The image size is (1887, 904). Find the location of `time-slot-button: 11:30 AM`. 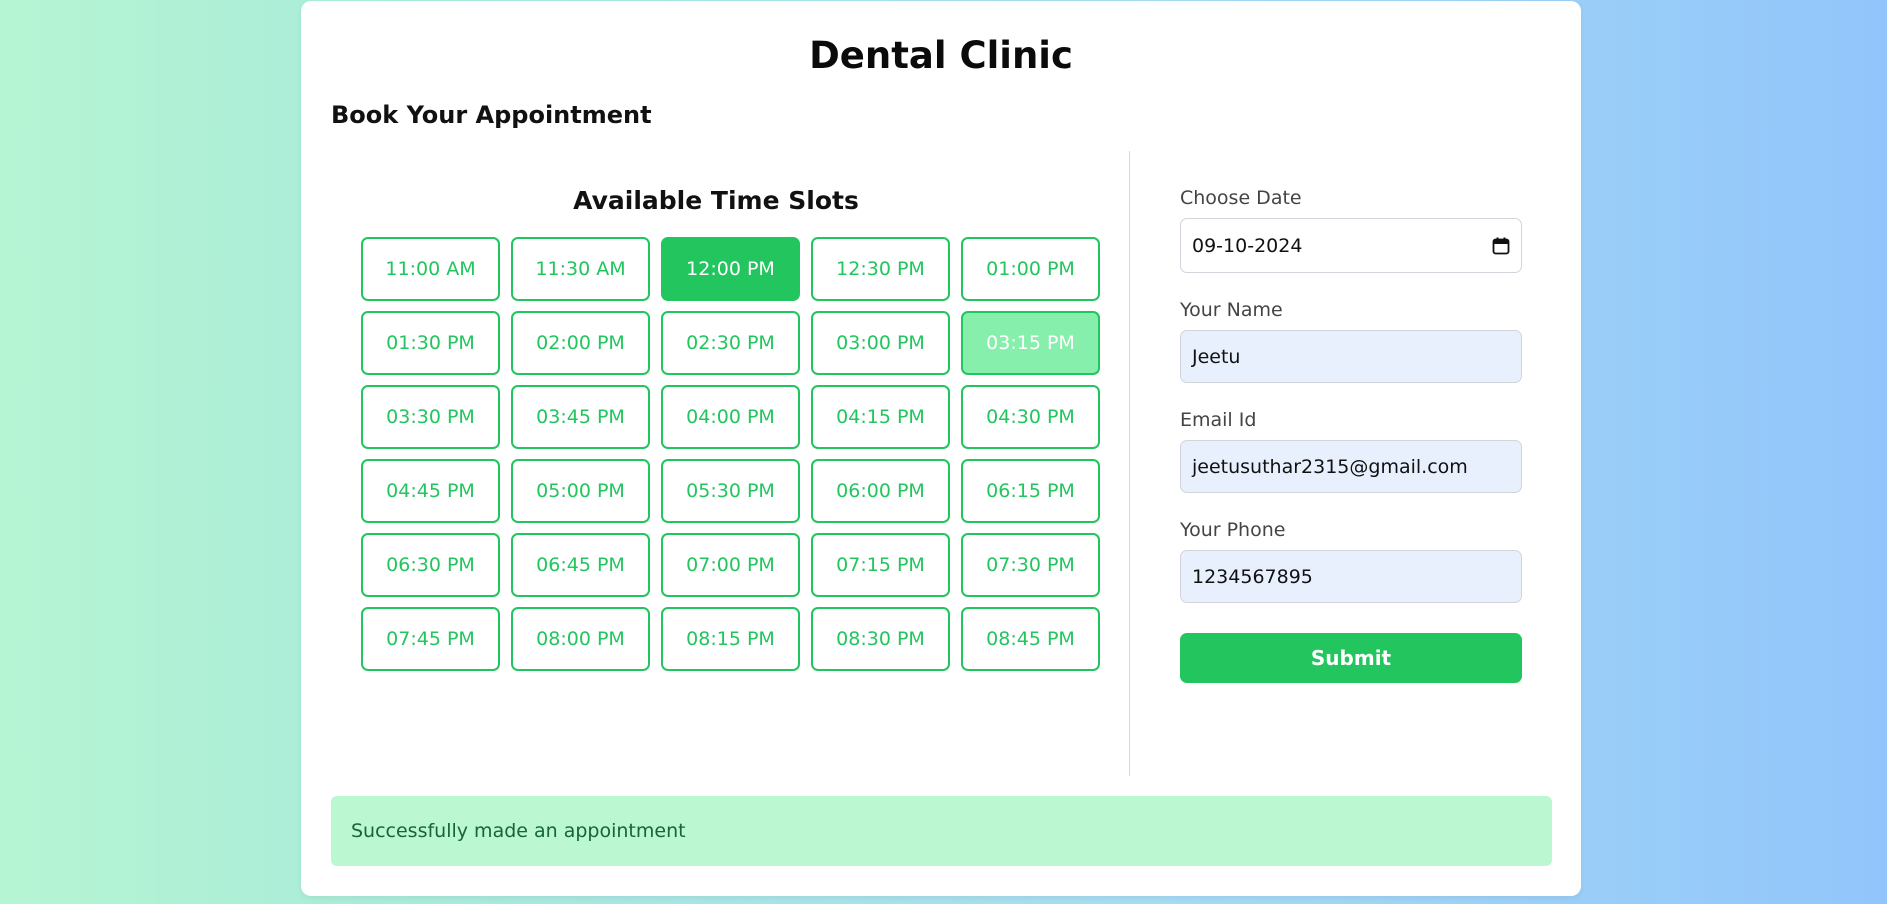

time-slot-button: 11:30 AM is located at coordinates (580, 269).